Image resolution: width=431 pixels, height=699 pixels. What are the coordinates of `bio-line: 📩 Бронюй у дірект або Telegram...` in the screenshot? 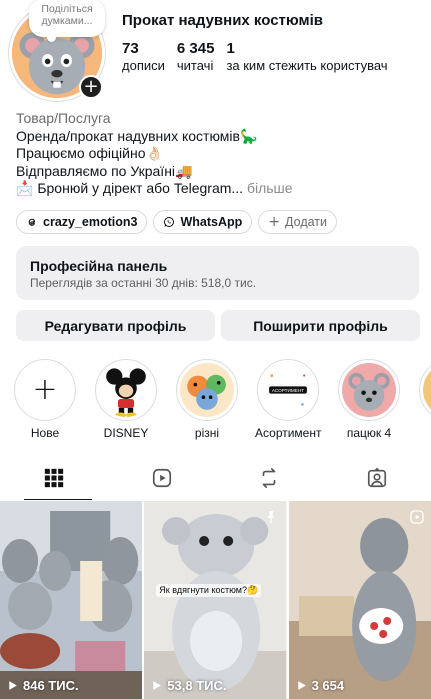 It's located at (130, 188).